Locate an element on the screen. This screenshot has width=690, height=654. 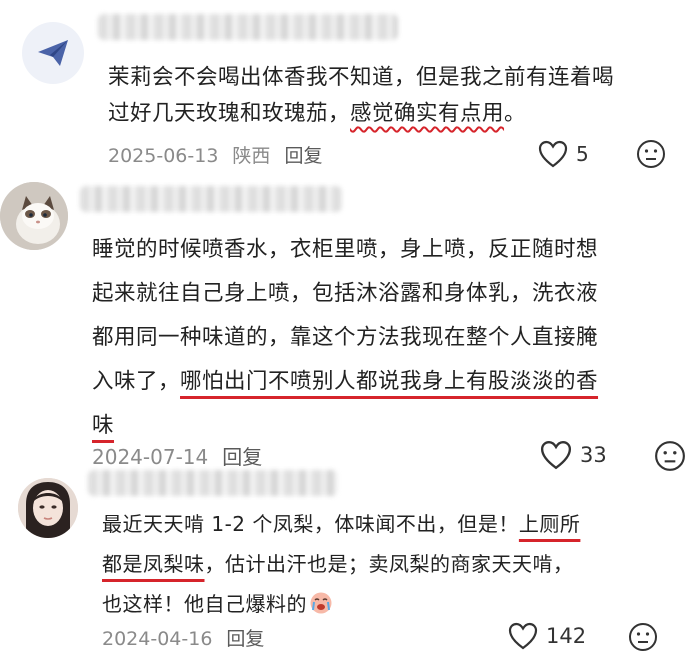
like-button: 142 is located at coordinates (547, 636).